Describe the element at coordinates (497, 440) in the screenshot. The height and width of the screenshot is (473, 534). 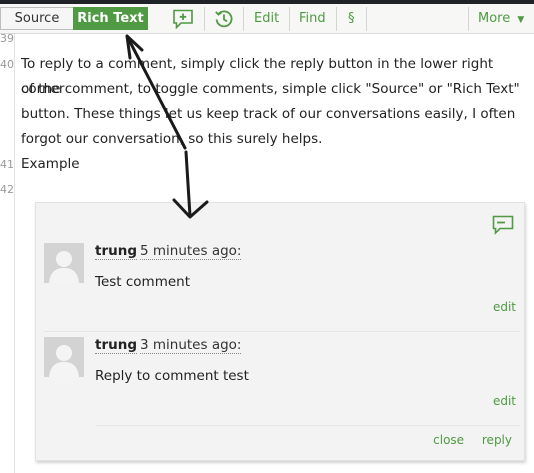
I see `reply-comment-link: reply` at that location.